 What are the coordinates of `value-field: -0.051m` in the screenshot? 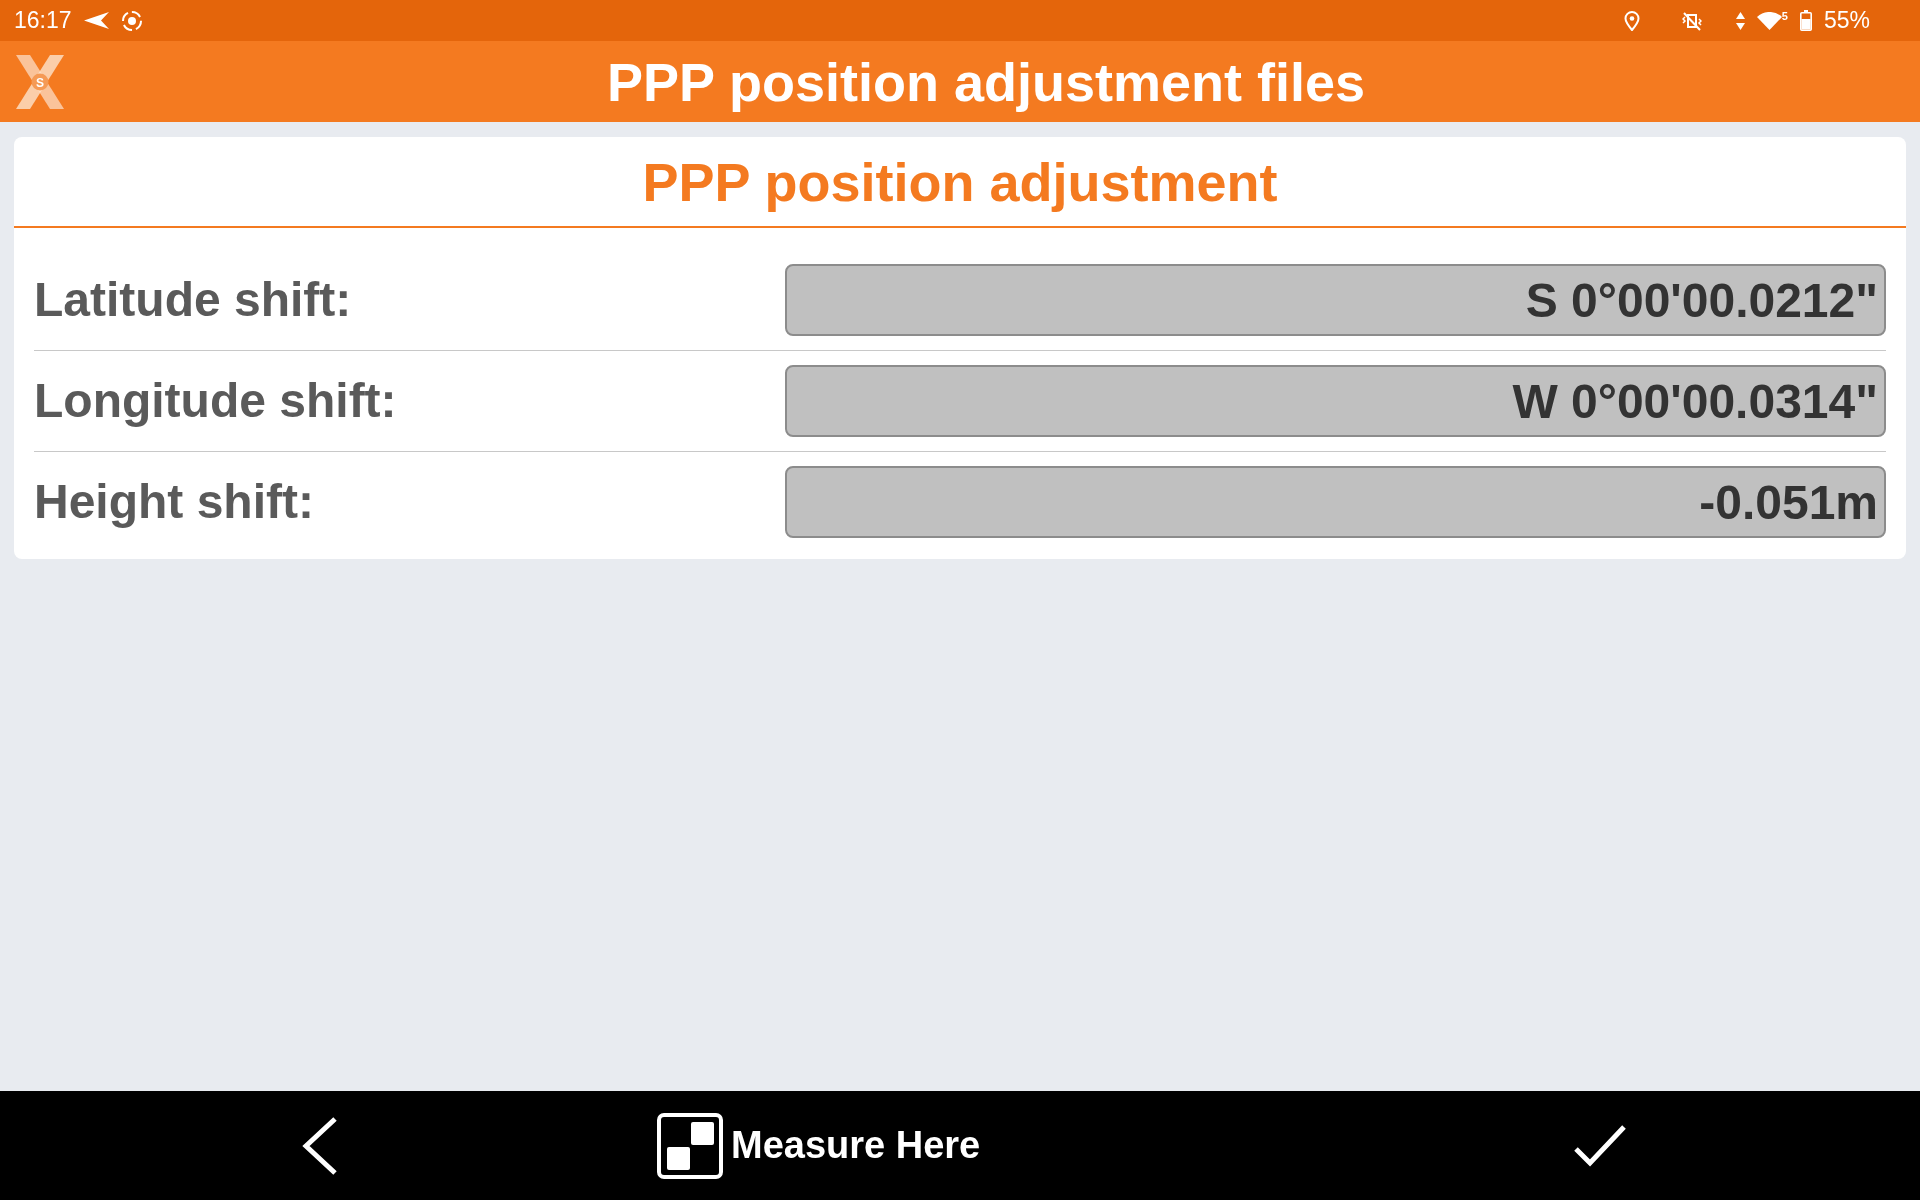 It's located at (1335, 502).